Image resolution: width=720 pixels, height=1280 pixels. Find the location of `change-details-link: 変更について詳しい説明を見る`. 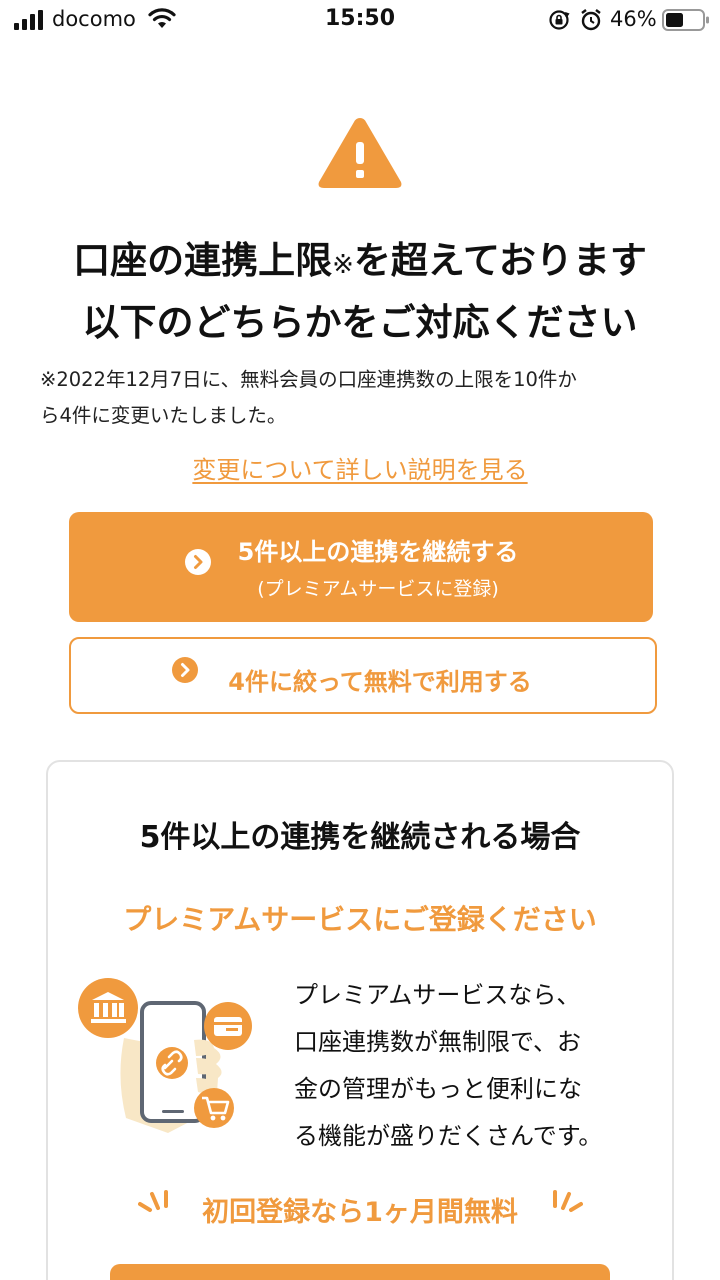

change-details-link: 変更について詳しい説明を見る is located at coordinates (360, 467).